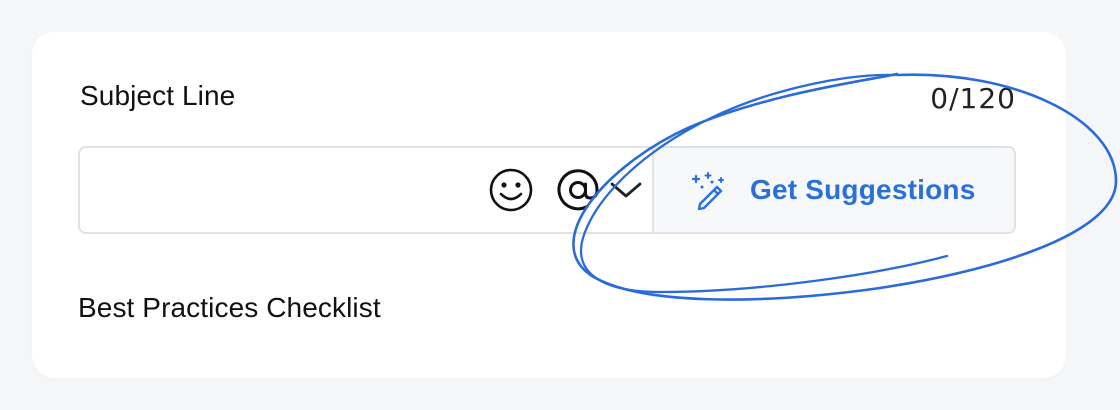 This screenshot has width=1120, height=410. Describe the element at coordinates (863, 189) in the screenshot. I see `get-suggestions-label: Get Suggestions` at that location.